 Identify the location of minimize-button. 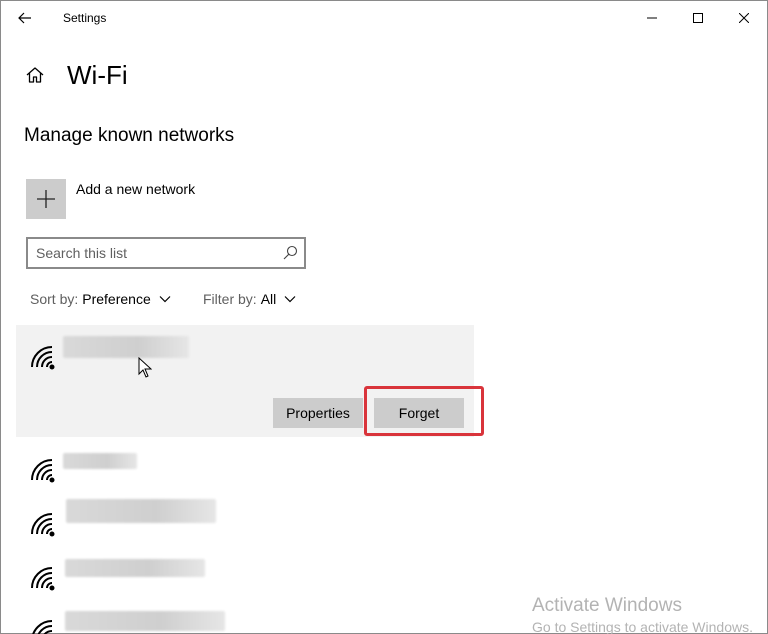
(652, 18).